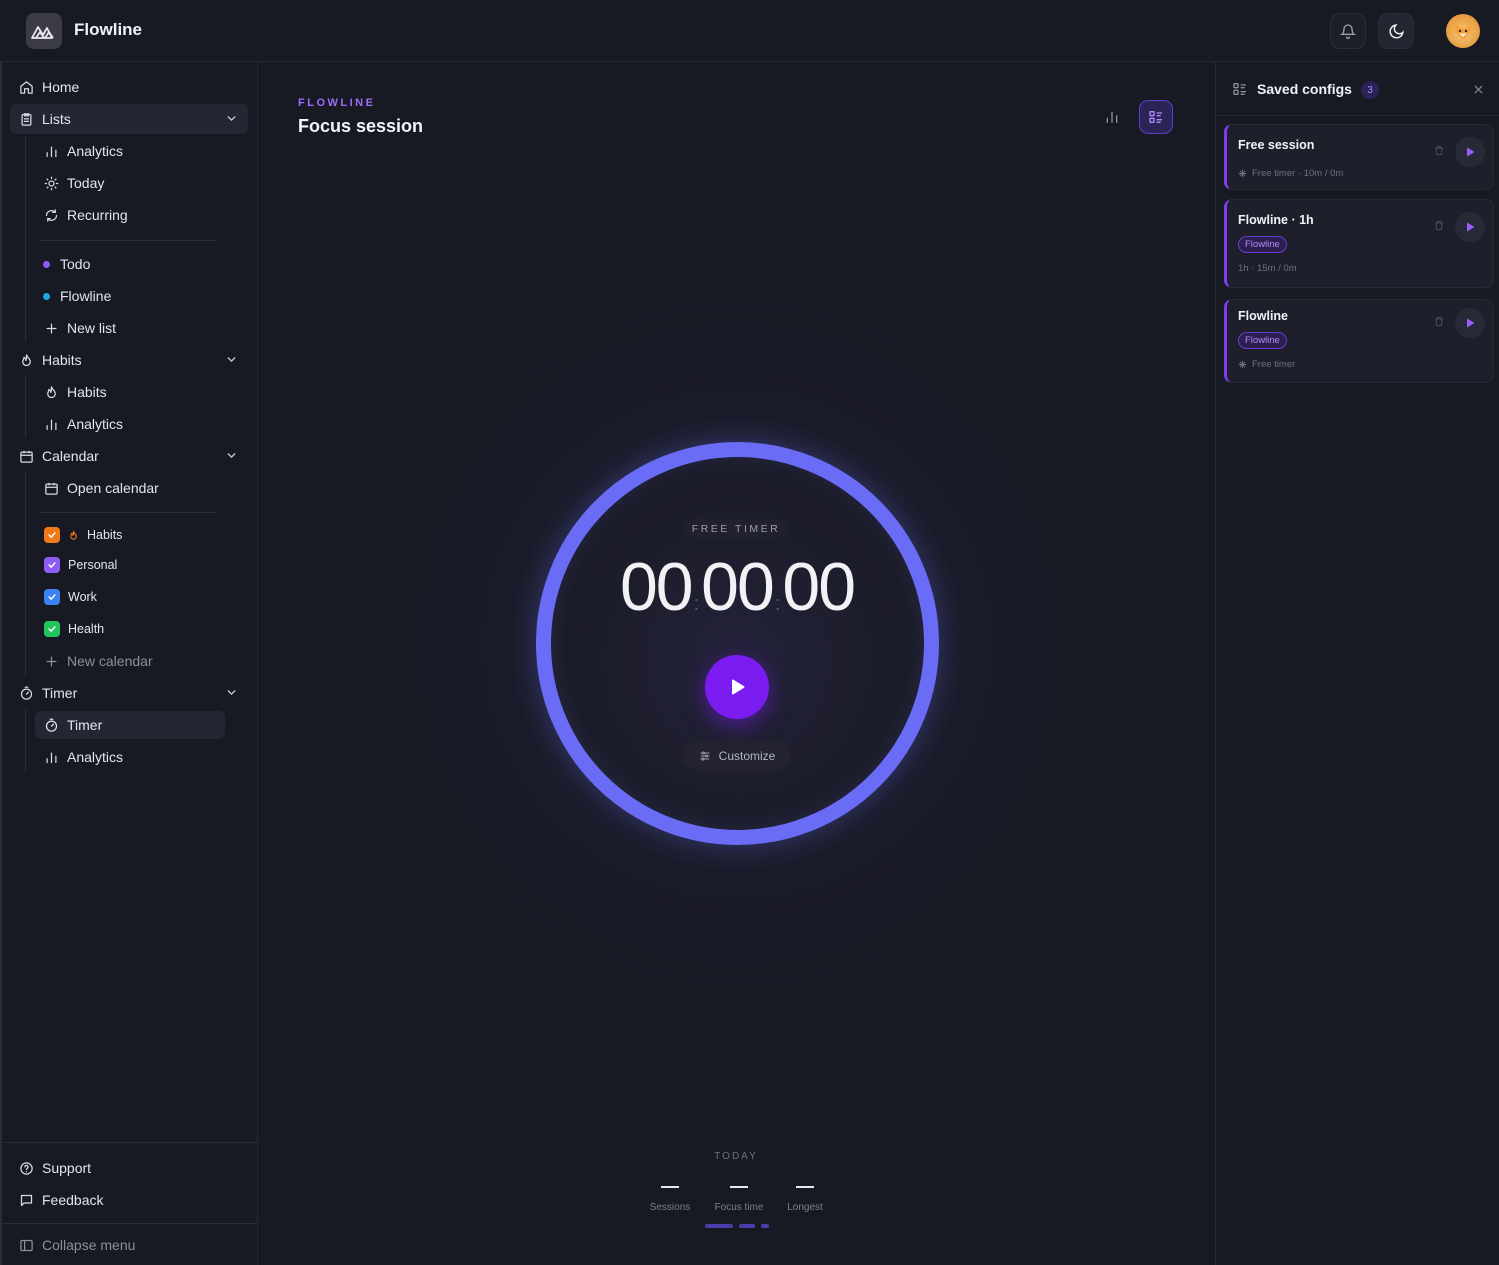 This screenshot has height=1265, width=1499. I want to click on new-list-button: New list, so click(138, 328).